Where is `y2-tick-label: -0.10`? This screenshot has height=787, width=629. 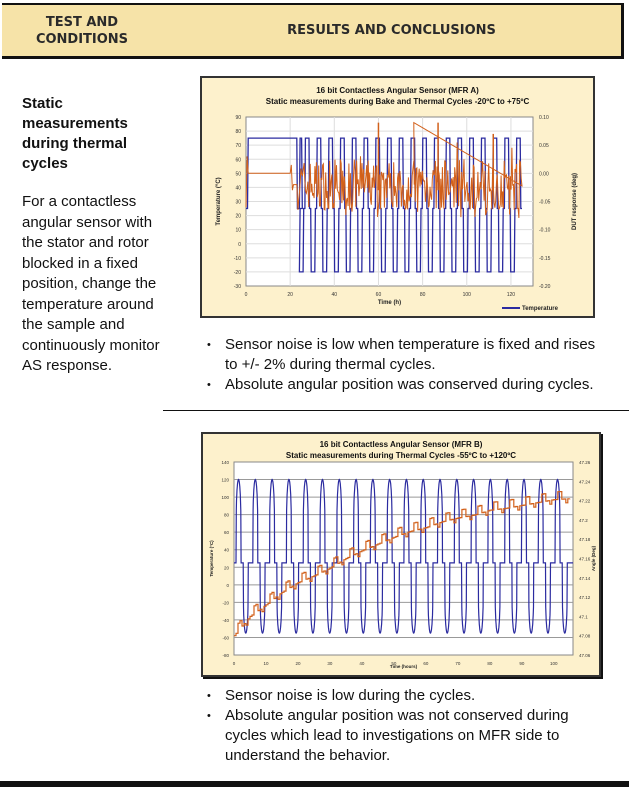
y2-tick-label: -0.10 is located at coordinates (545, 231).